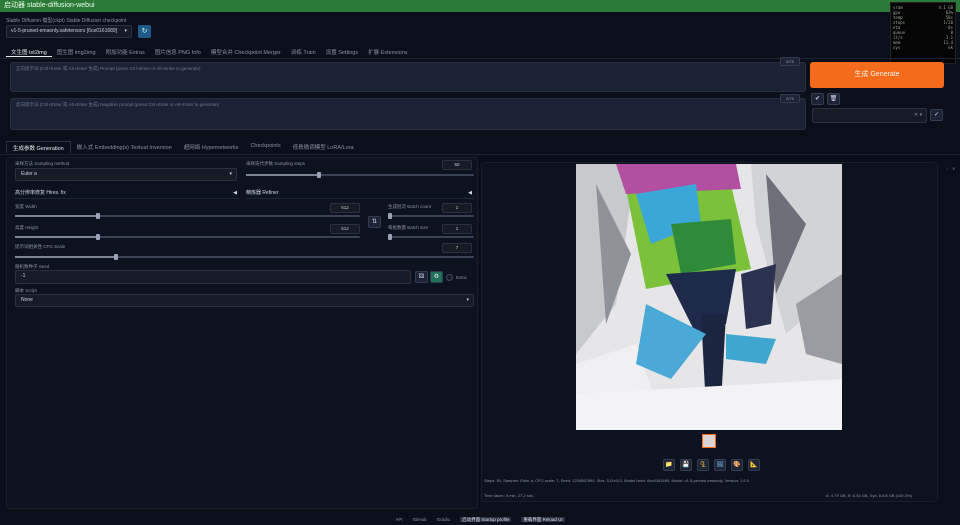 This screenshot has height=525, width=960. Describe the element at coordinates (323, 147) in the screenshot. I see `subtab-4: 低秩微调模型 LoRA/Lora` at that location.